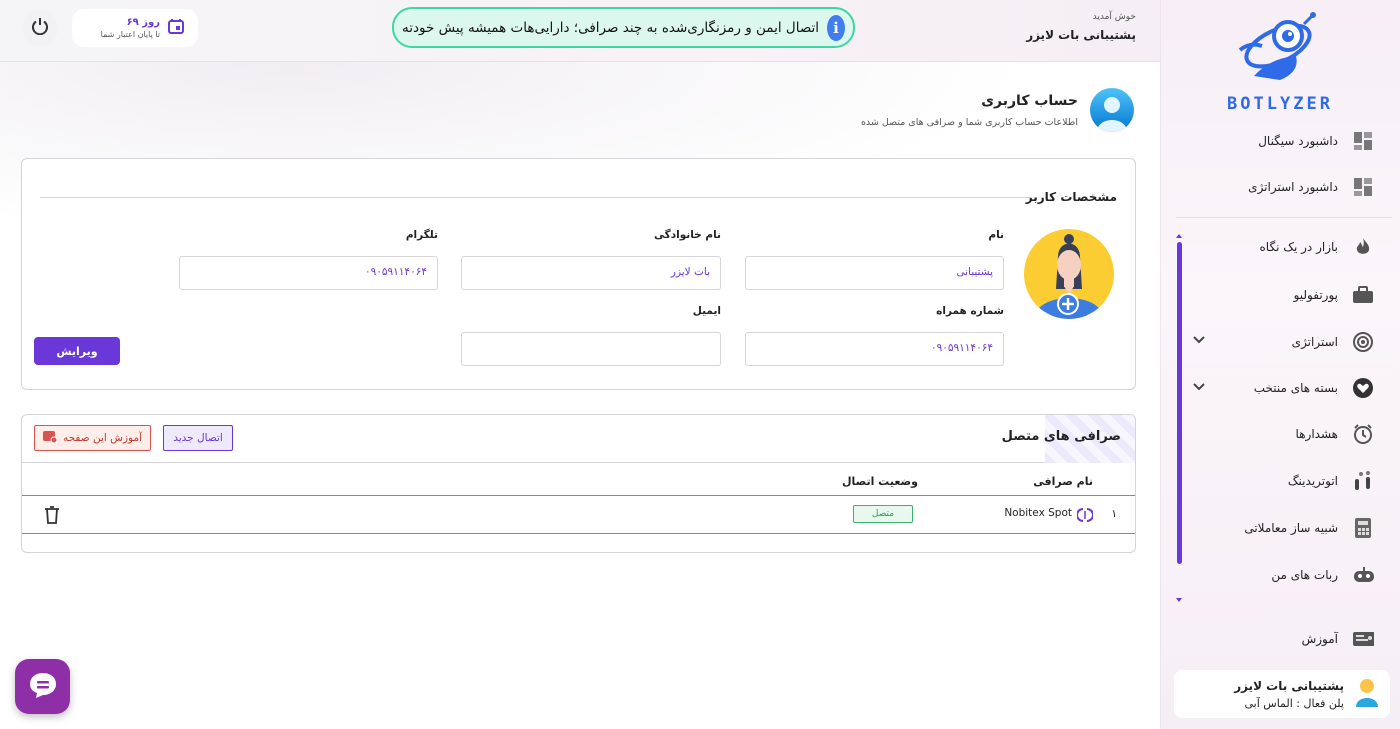  I want to click on profile-picture, so click(1069, 274).